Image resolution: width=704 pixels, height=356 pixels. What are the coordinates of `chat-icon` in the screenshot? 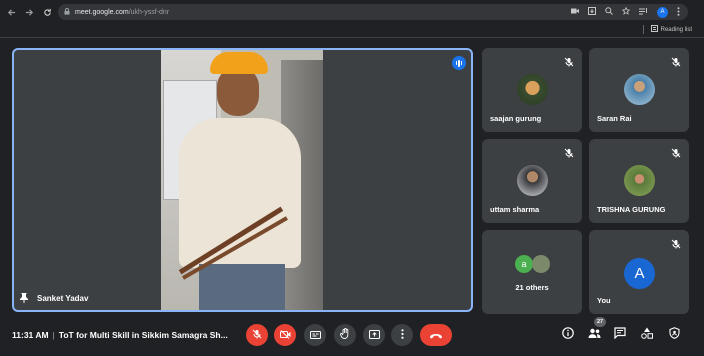 It's located at (620, 335).